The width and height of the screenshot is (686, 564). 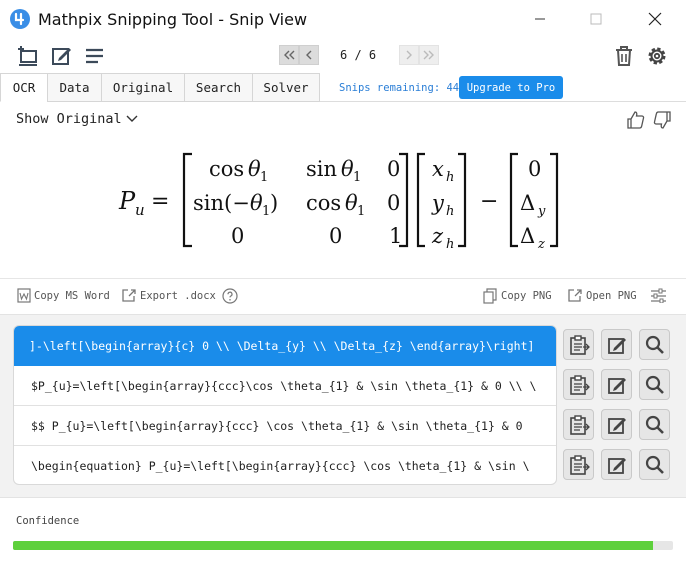 What do you see at coordinates (636, 120) in the screenshot?
I see `thumbs-up-icon` at bounding box center [636, 120].